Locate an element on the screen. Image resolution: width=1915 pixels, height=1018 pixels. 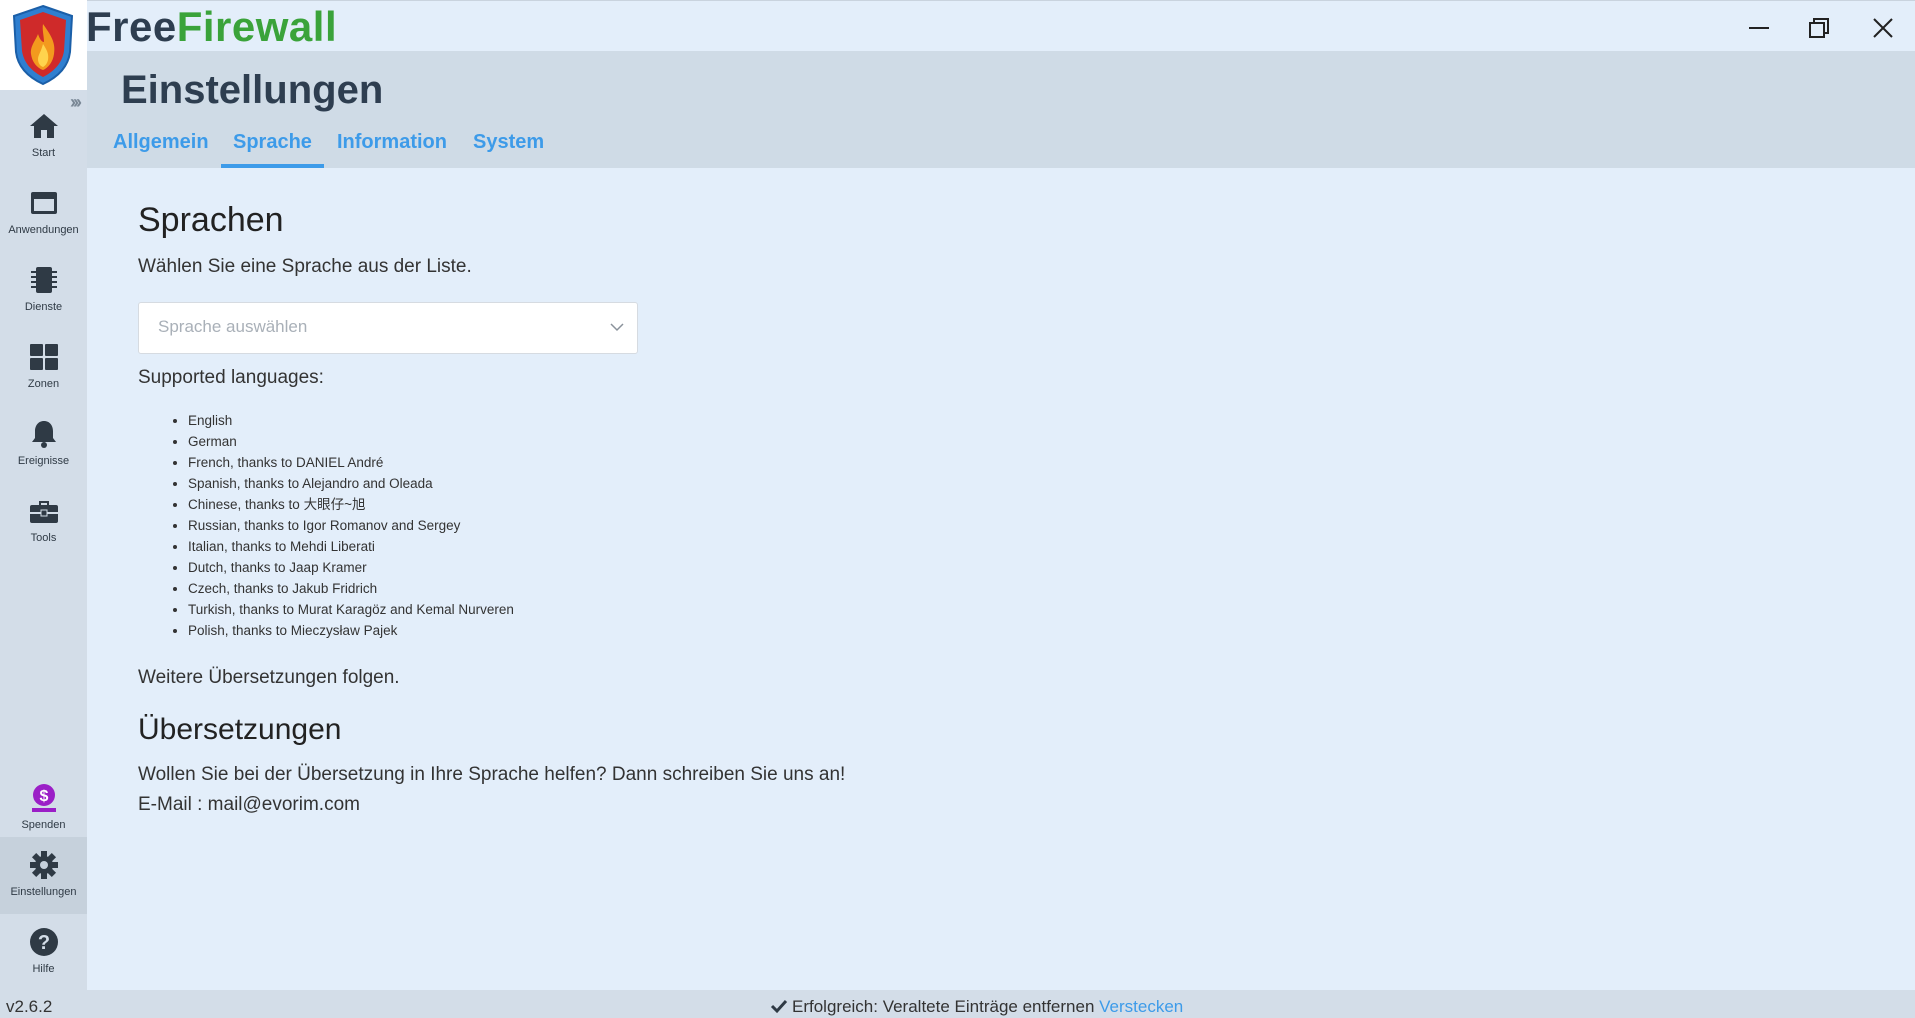
list-item: Chinese, thanks to 大眼仔~旭 is located at coordinates (351, 504).